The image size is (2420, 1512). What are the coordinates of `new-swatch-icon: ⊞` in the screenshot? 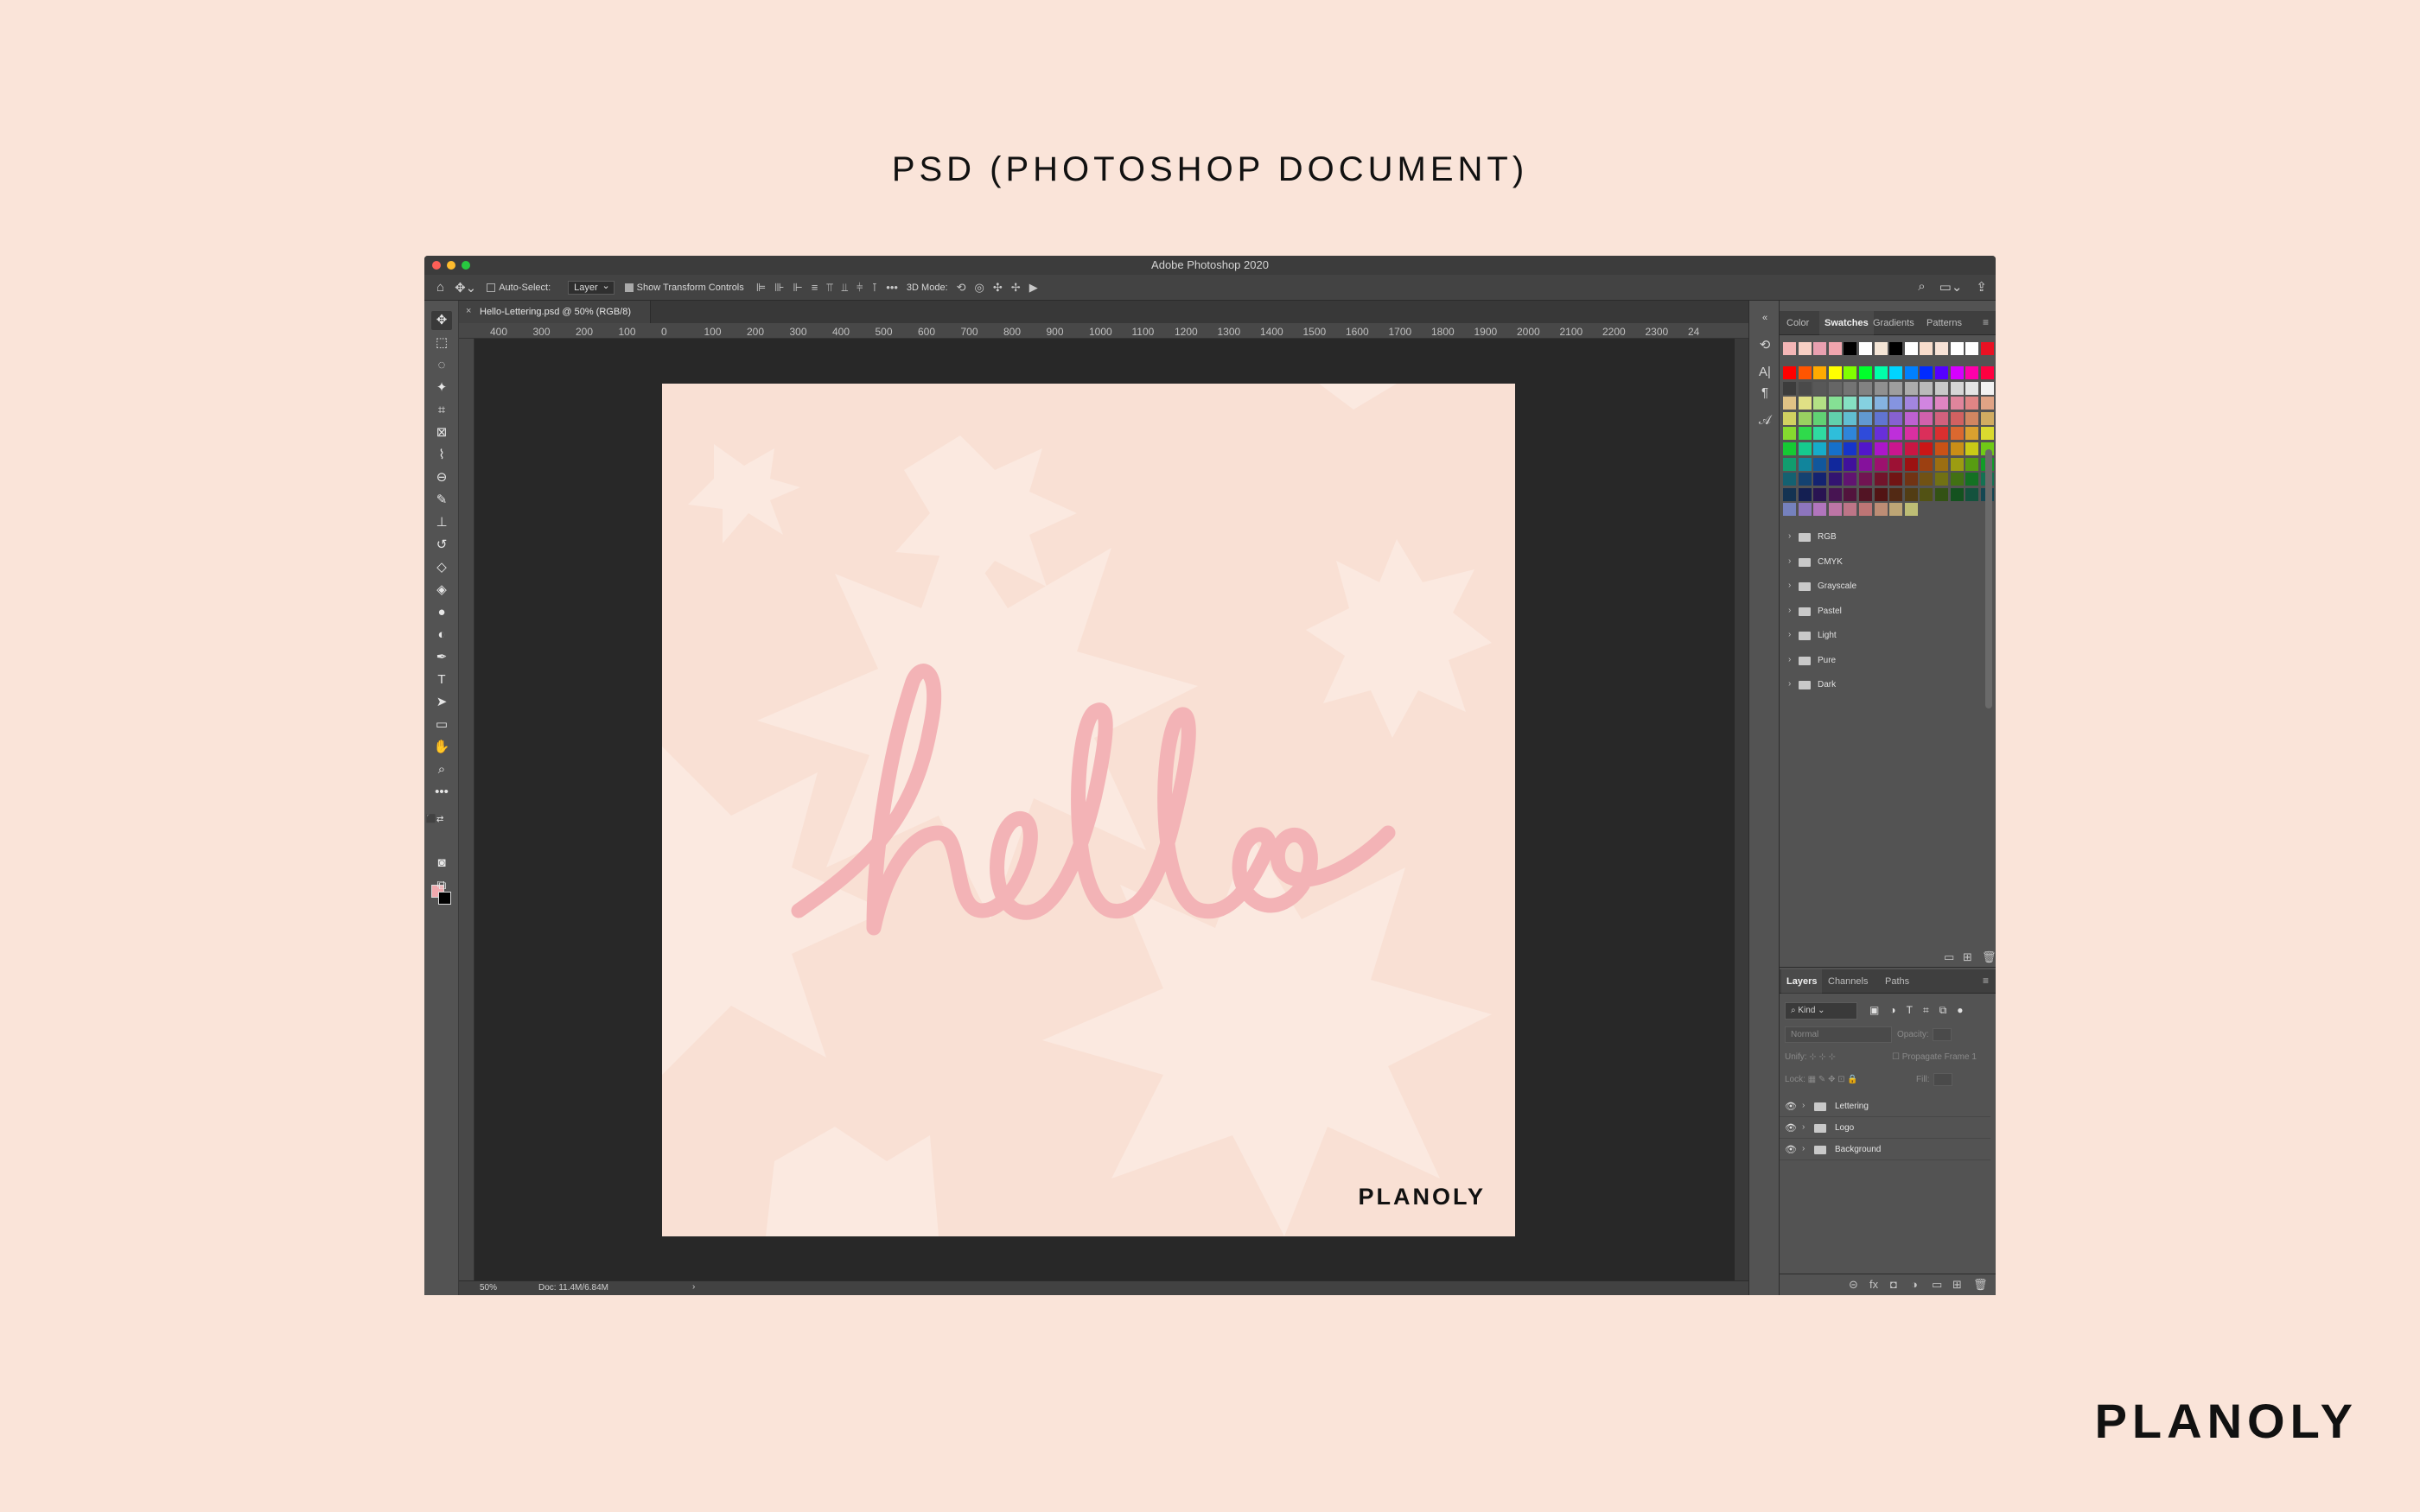 It's located at (1967, 957).